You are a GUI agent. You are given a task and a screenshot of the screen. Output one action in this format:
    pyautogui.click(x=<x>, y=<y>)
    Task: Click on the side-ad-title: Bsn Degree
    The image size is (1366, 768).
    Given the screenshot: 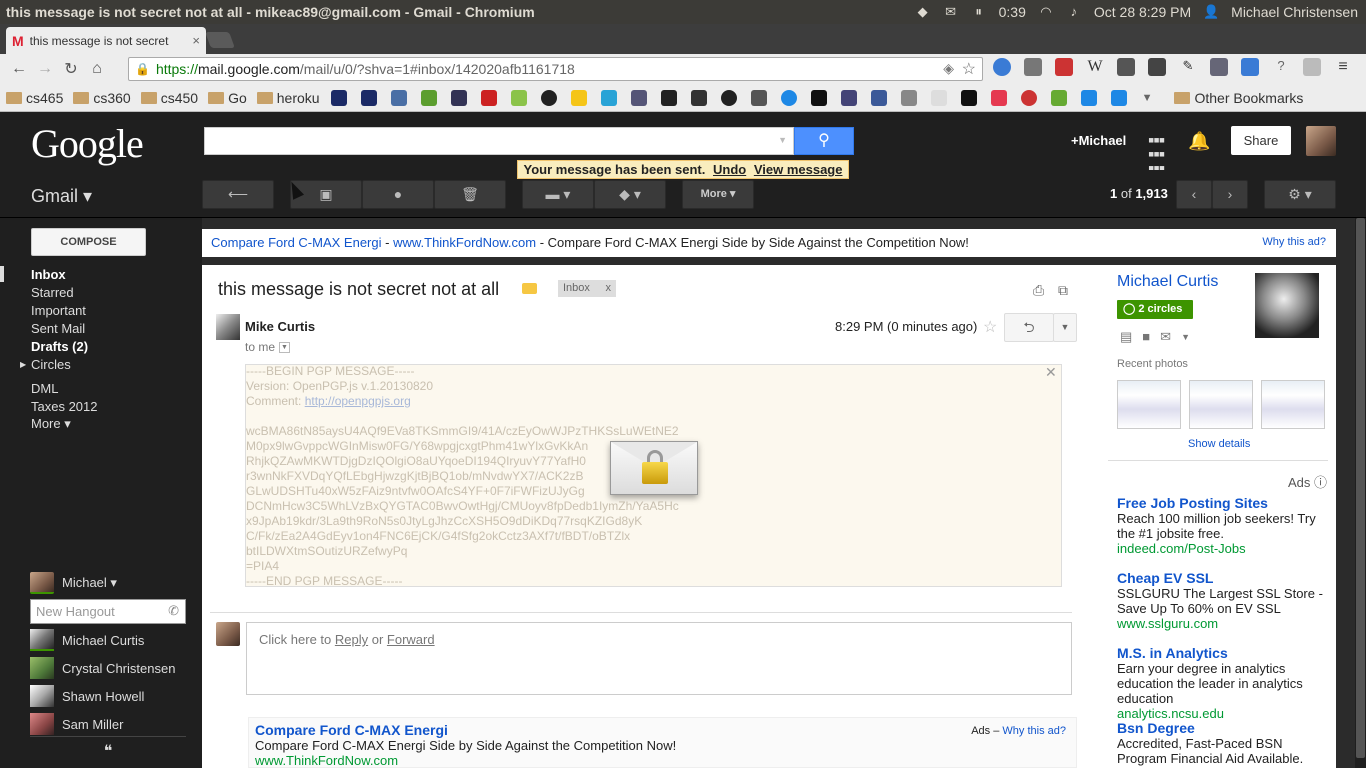 What is the action you would take?
    pyautogui.click(x=1222, y=728)
    